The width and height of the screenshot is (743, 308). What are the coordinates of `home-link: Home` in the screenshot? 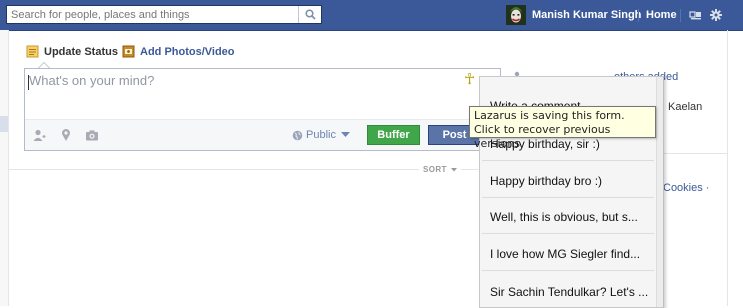 It's located at (661, 15).